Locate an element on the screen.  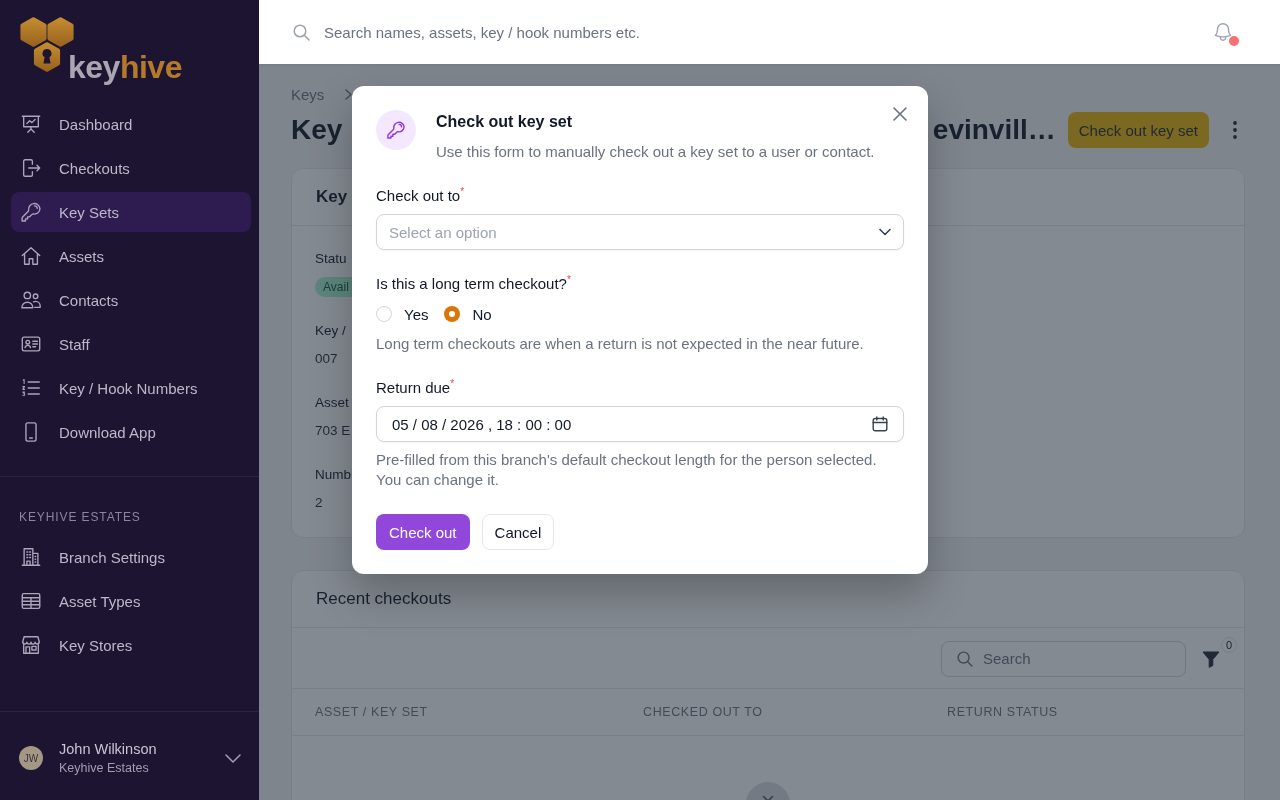
numbered-list-icon is located at coordinates (31, 388).